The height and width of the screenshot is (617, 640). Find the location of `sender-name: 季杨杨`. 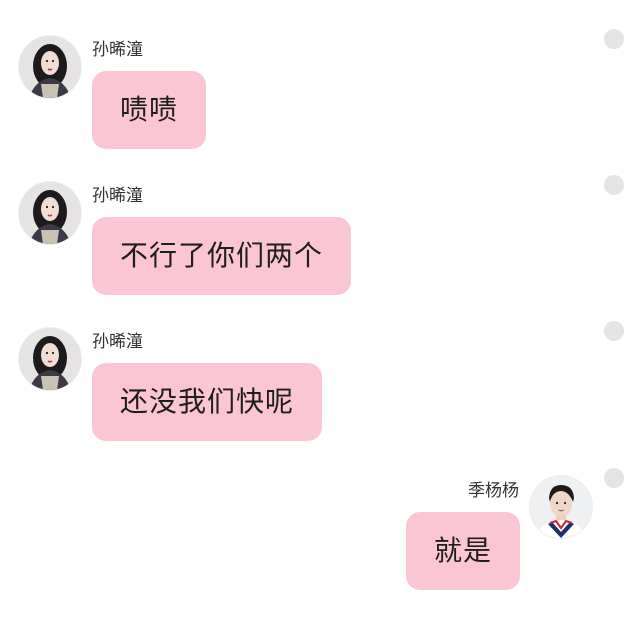

sender-name: 季杨杨 is located at coordinates (493, 491).